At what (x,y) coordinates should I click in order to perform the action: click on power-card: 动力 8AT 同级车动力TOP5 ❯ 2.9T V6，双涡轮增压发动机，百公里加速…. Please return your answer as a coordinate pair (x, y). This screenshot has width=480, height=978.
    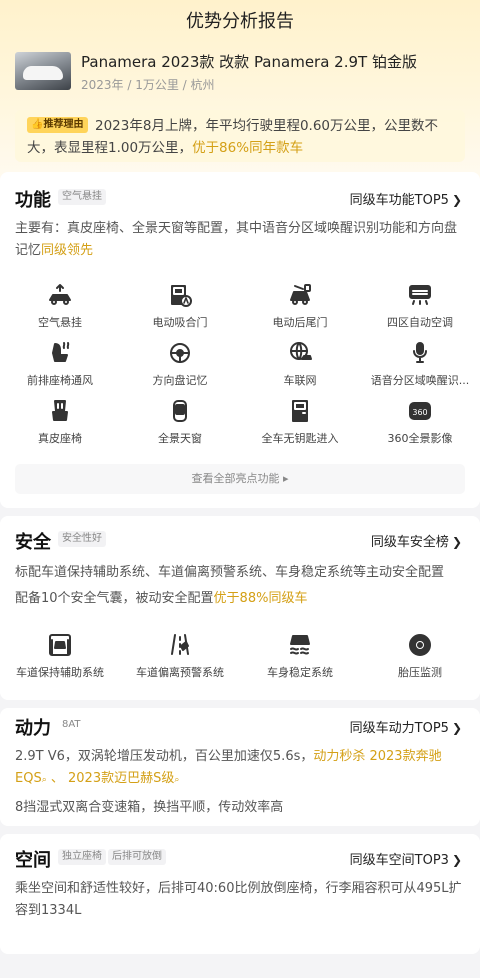
    Looking at the image, I should click on (240, 767).